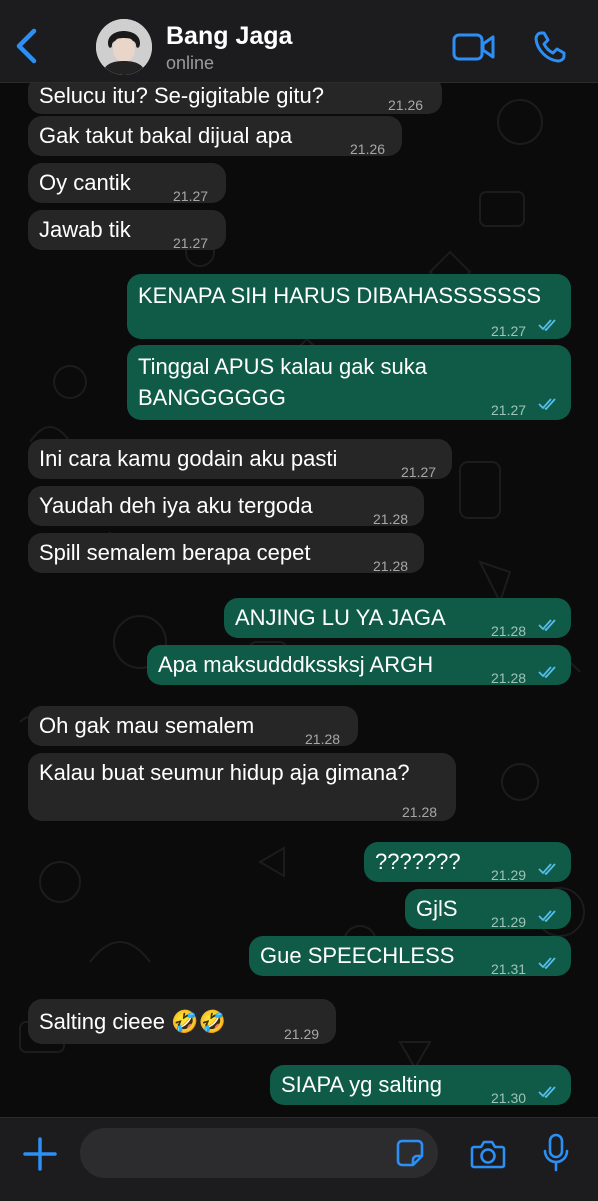  I want to click on message-text: Ini cara kamu godain aku pasti, so click(188, 458).